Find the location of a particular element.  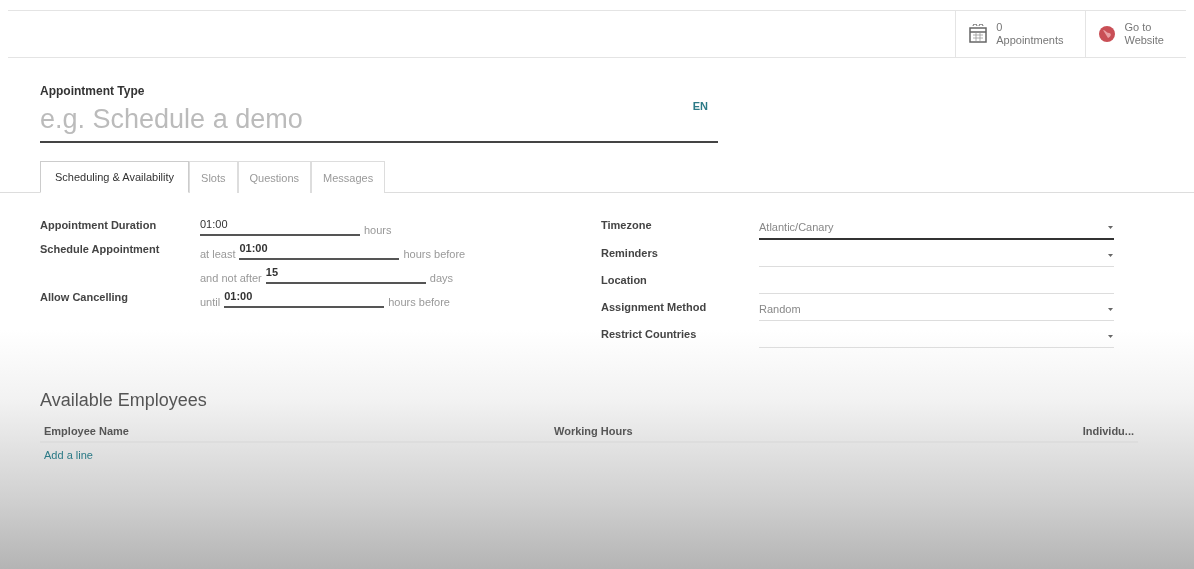

field-label: Location is located at coordinates (624, 280).